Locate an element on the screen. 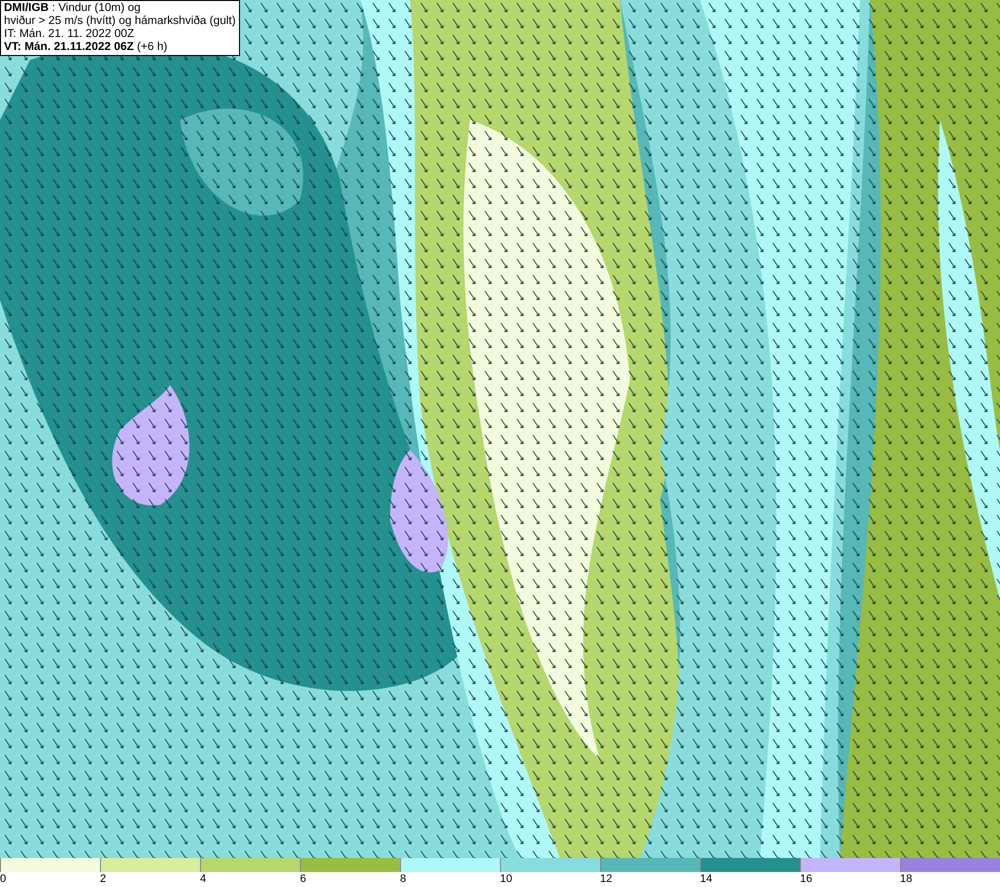  info-text: hviður > 25 m/s (hvítt) og hámarkshviða (gult) is located at coordinates (120, 21).